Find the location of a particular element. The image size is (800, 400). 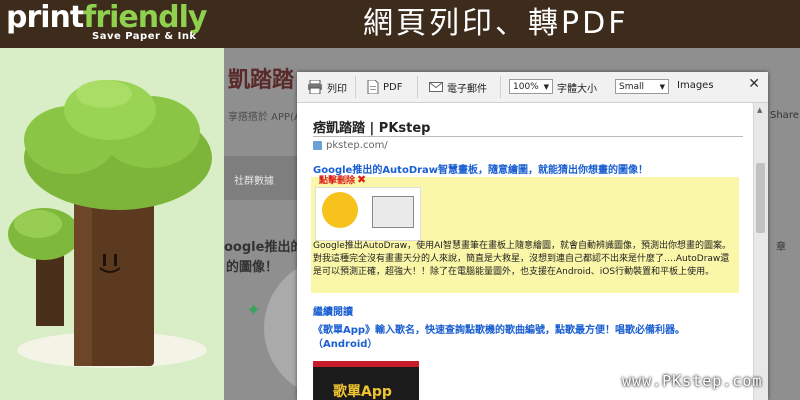

logo-friendly-text: friendly is located at coordinates (145, 17).